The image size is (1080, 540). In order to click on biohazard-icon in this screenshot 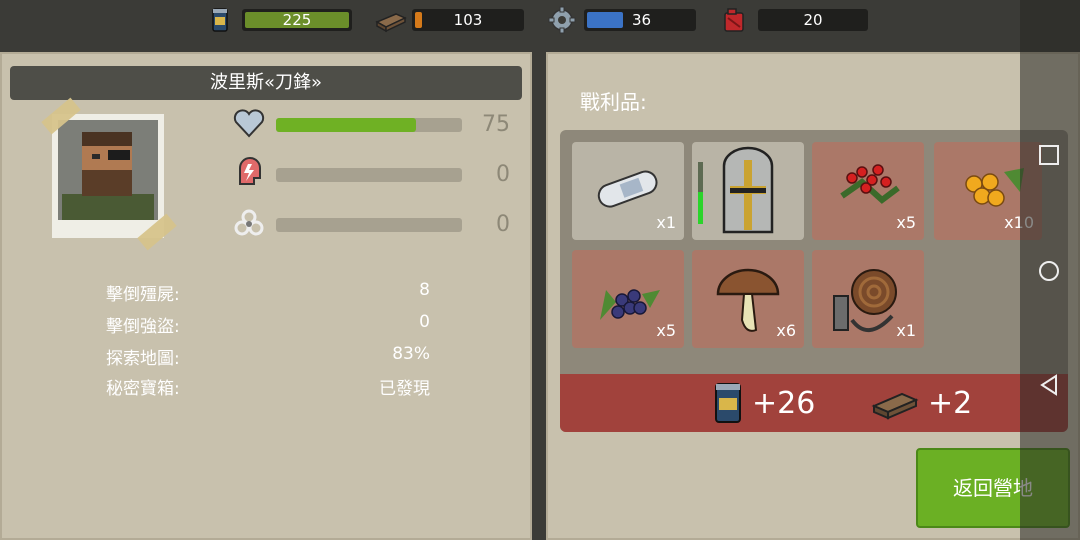, I will do `click(249, 222)`.